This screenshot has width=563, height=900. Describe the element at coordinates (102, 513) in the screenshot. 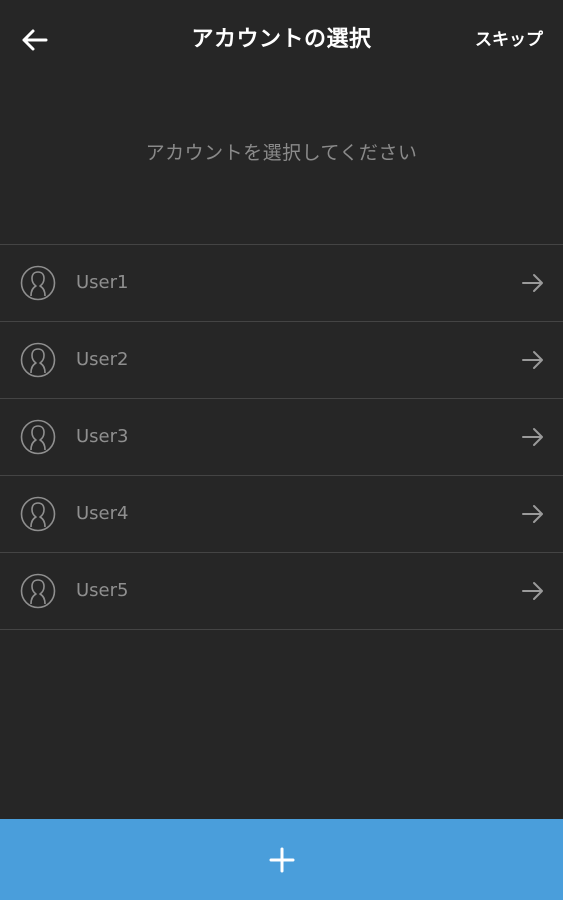

I see `account-name: User4` at that location.